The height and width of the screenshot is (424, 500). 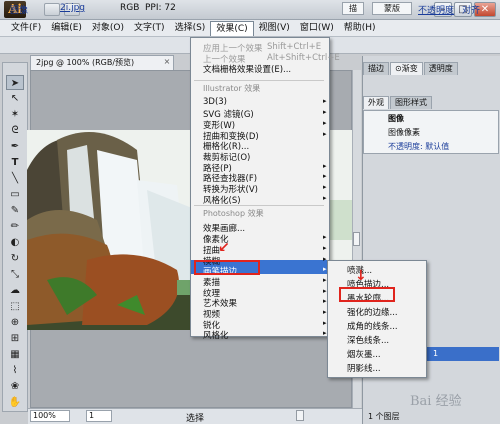 I want to click on shape-builder-tool-icon: ⊕, so click(x=15, y=322).